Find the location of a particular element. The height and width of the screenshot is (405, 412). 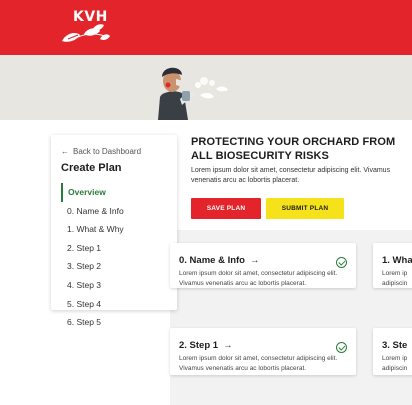

back-to-dashboard-link: ← Back to Dashboard is located at coordinates (114, 151).